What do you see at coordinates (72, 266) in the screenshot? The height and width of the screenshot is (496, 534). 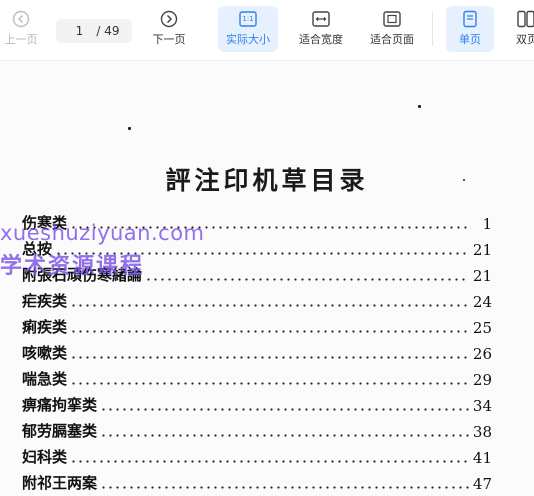 I see `watermark-text: 学术资源课程` at bounding box center [72, 266].